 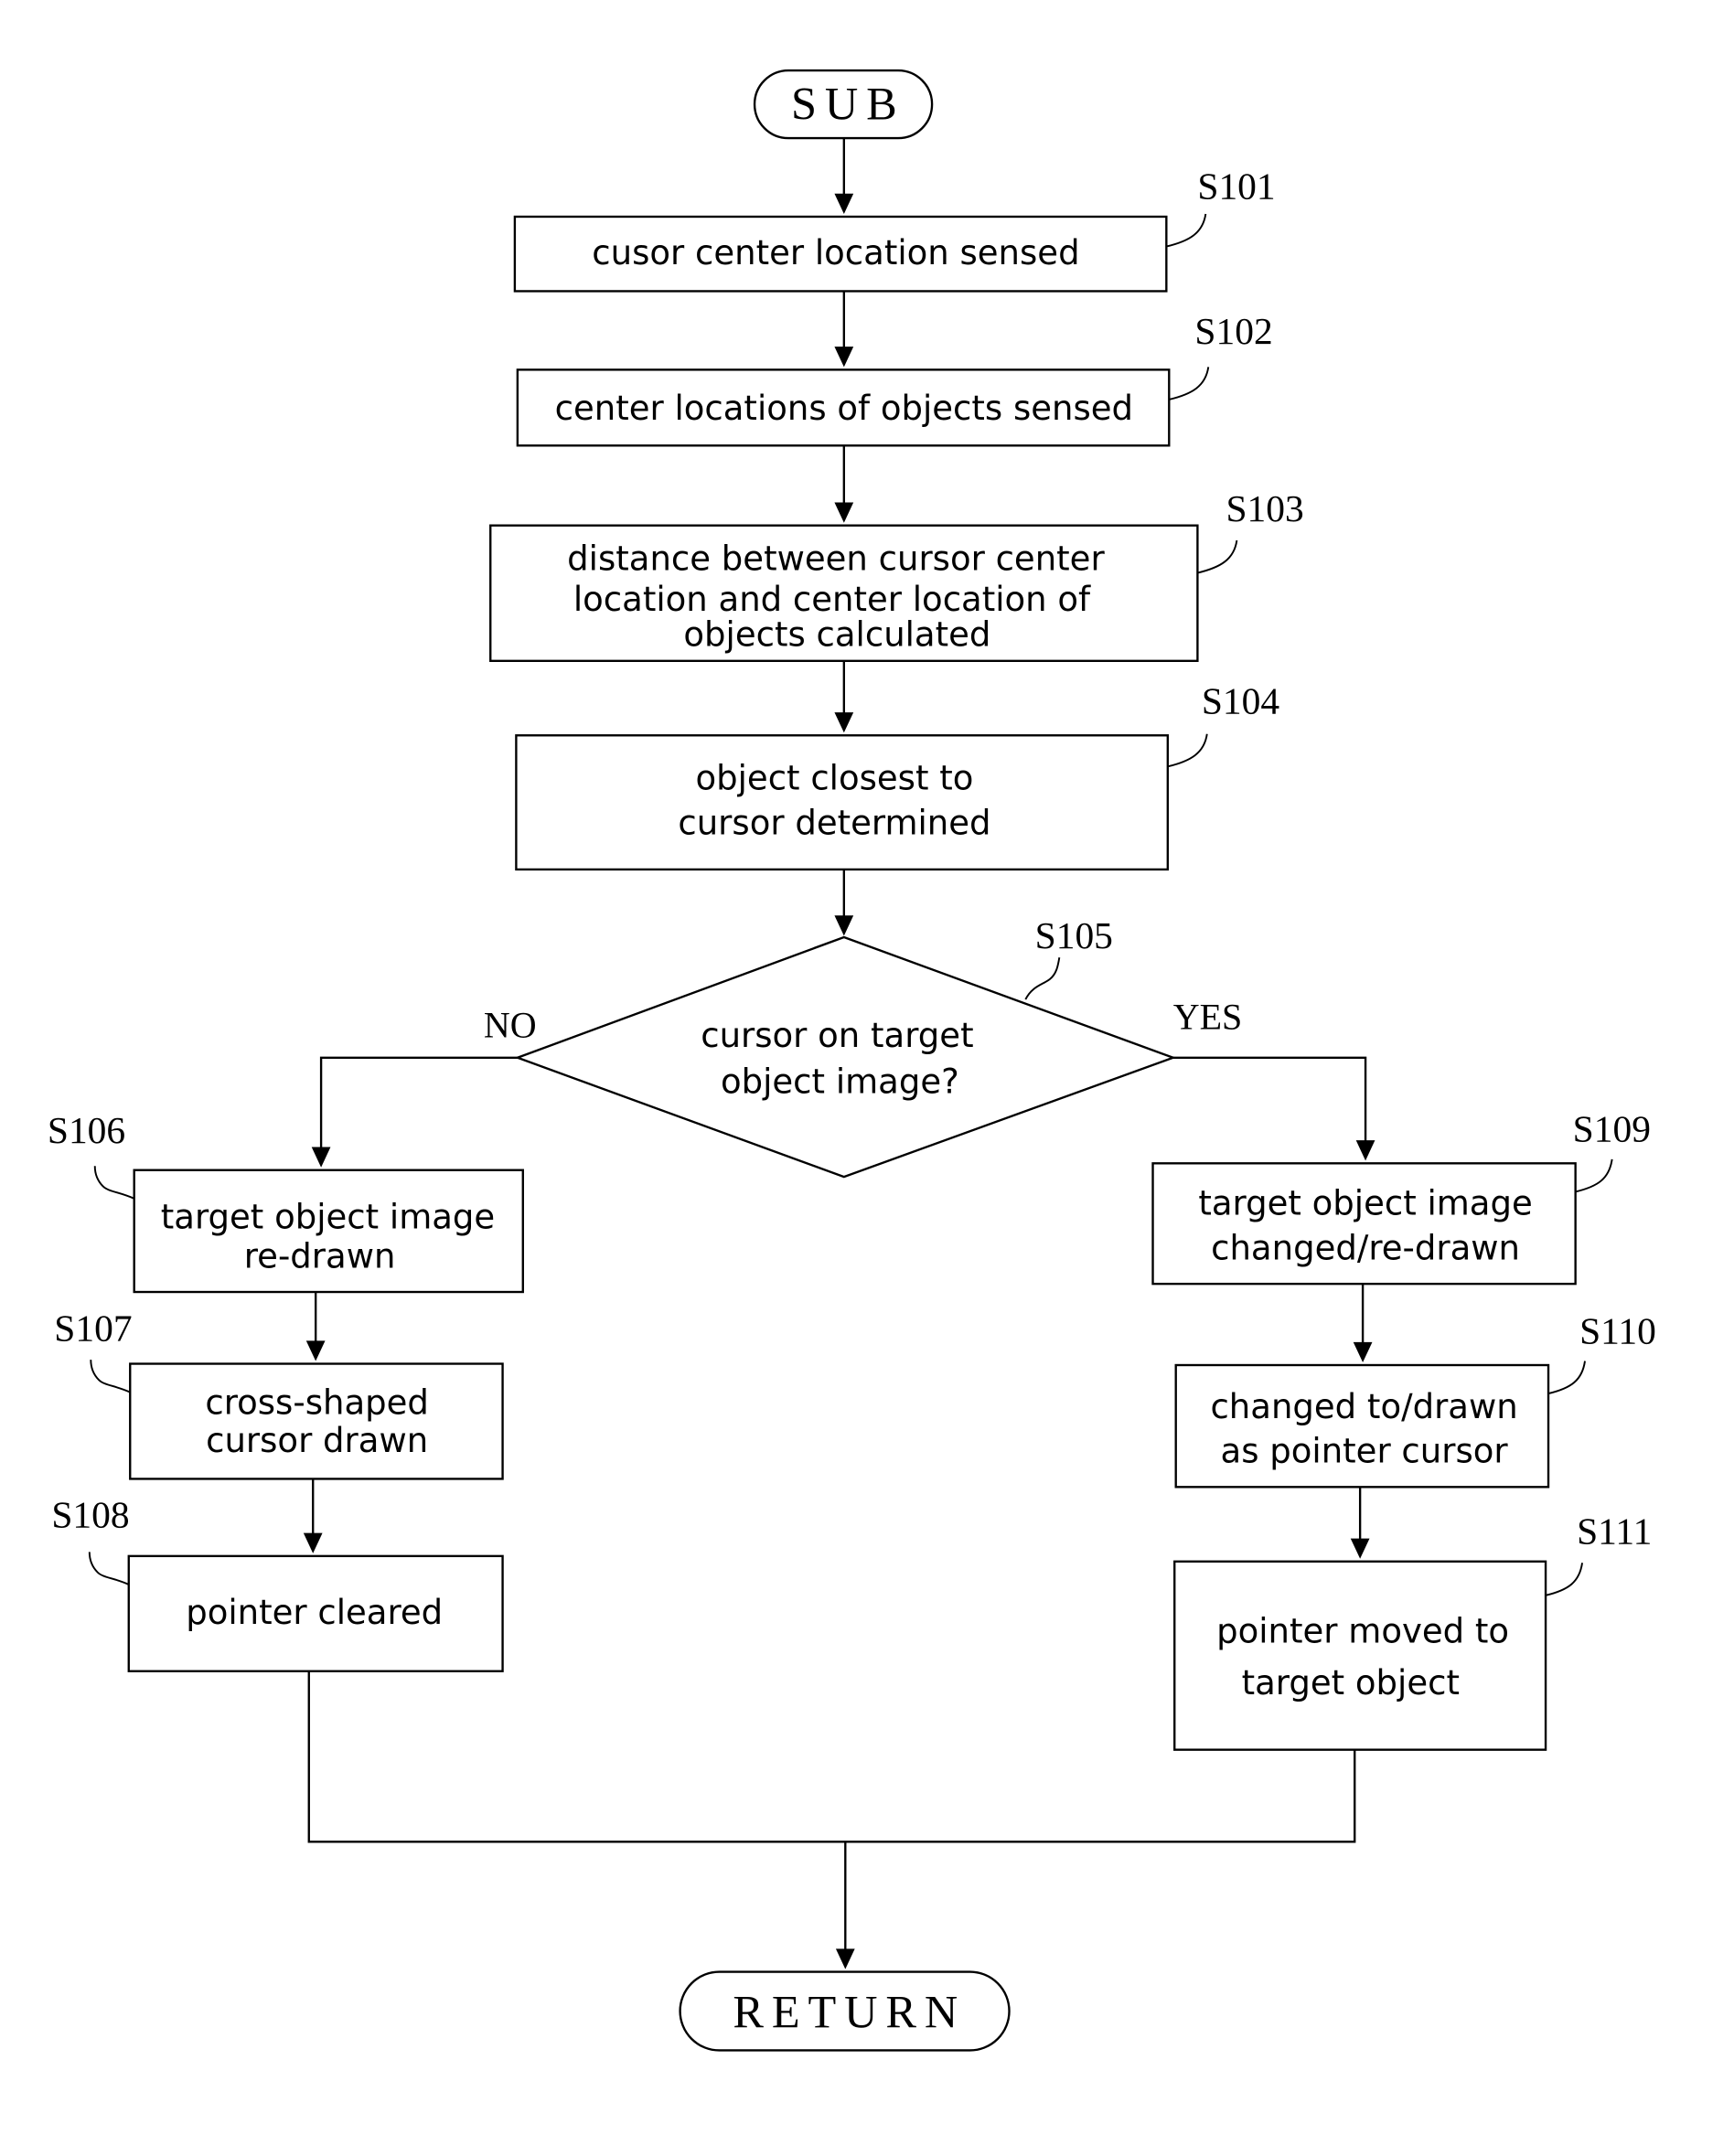 I want to click on step-s106-text-line2: re-drawn, so click(x=320, y=1255).